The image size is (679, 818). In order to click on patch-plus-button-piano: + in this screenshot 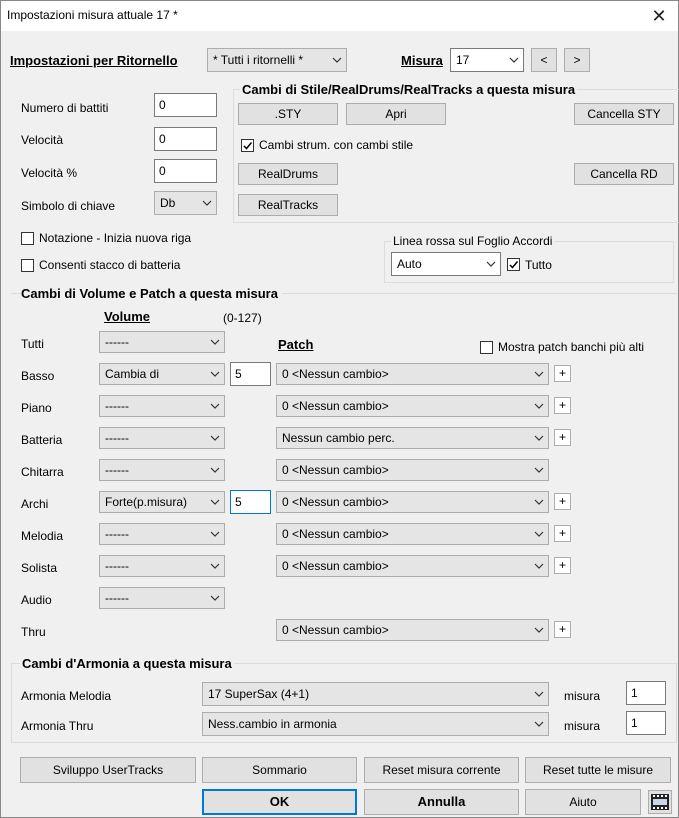, I will do `click(562, 405)`.